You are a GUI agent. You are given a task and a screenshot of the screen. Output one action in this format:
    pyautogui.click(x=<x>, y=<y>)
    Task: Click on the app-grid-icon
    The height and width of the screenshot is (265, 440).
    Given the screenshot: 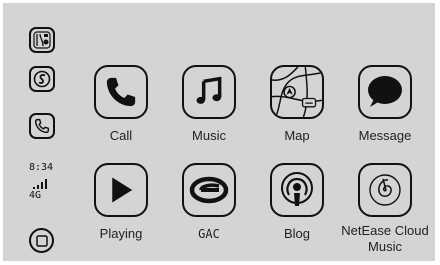 What is the action you would take?
    pyautogui.click(x=42, y=40)
    